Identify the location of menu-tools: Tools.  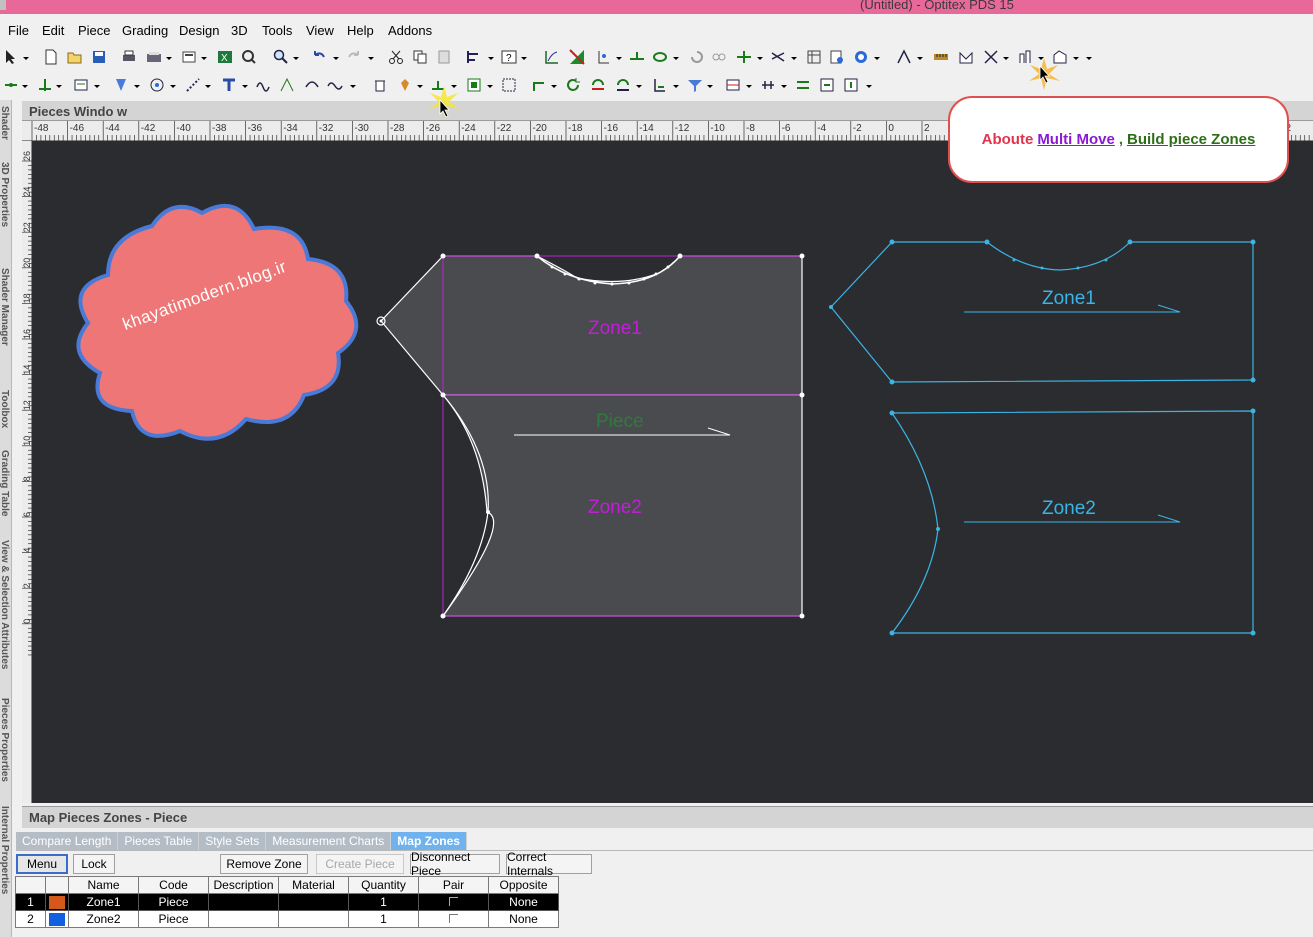
(277, 30).